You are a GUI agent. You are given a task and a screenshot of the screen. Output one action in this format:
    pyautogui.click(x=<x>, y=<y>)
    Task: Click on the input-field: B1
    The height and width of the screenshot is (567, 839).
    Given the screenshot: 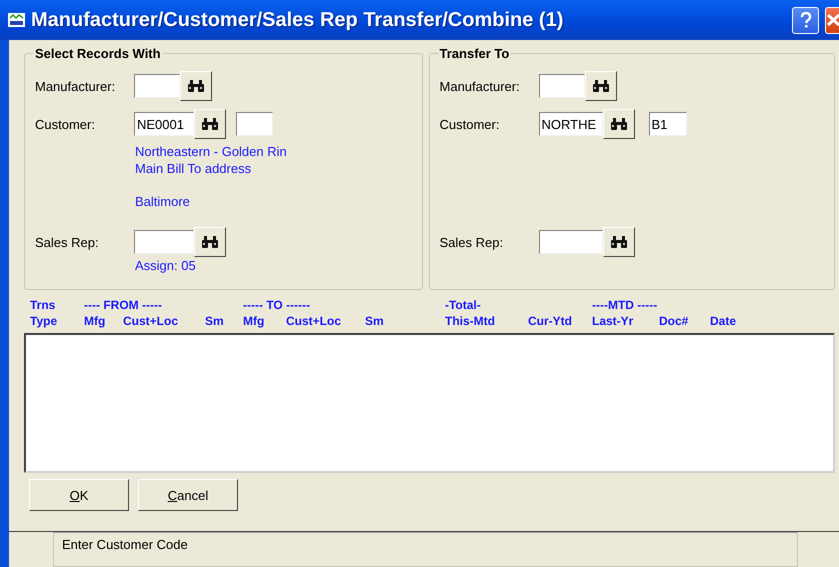 What is the action you would take?
    pyautogui.click(x=667, y=124)
    